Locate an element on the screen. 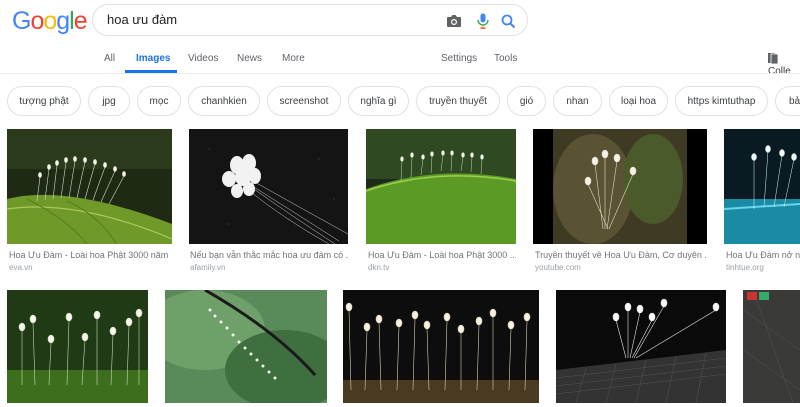 The image size is (800, 407). camera-icon is located at coordinates (454, 21).